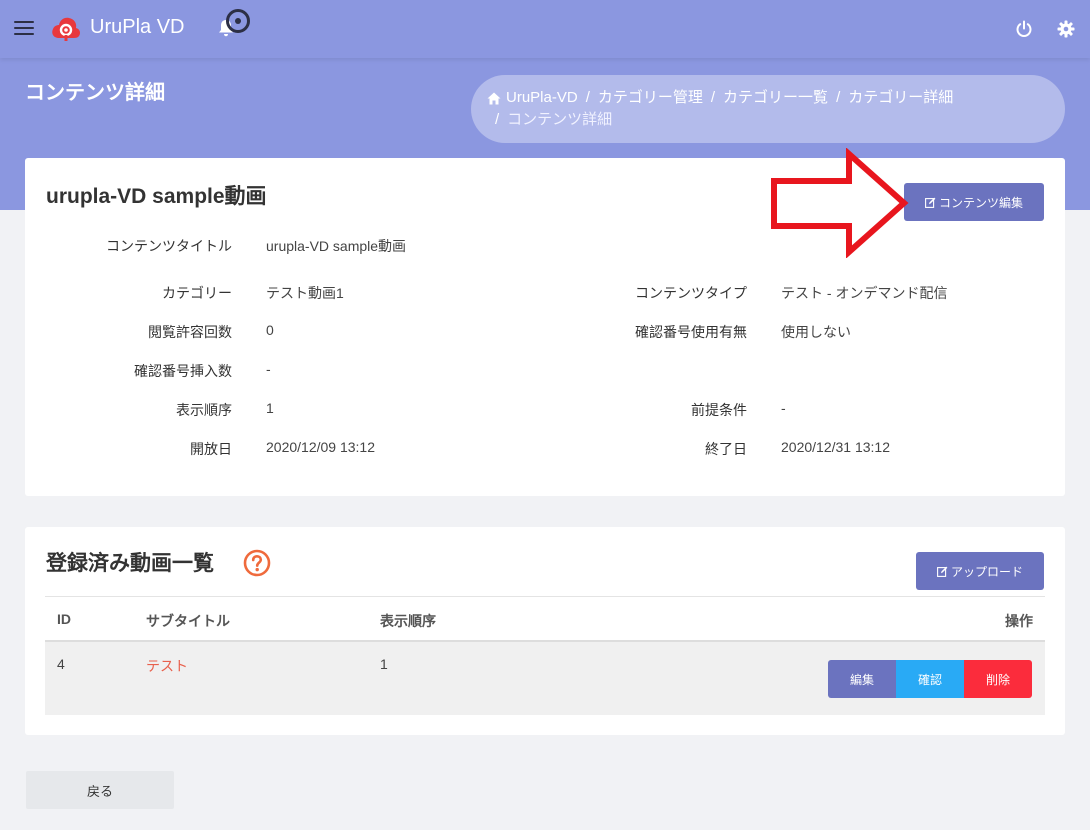  I want to click on field-label-category: カテゴリー, so click(197, 293).